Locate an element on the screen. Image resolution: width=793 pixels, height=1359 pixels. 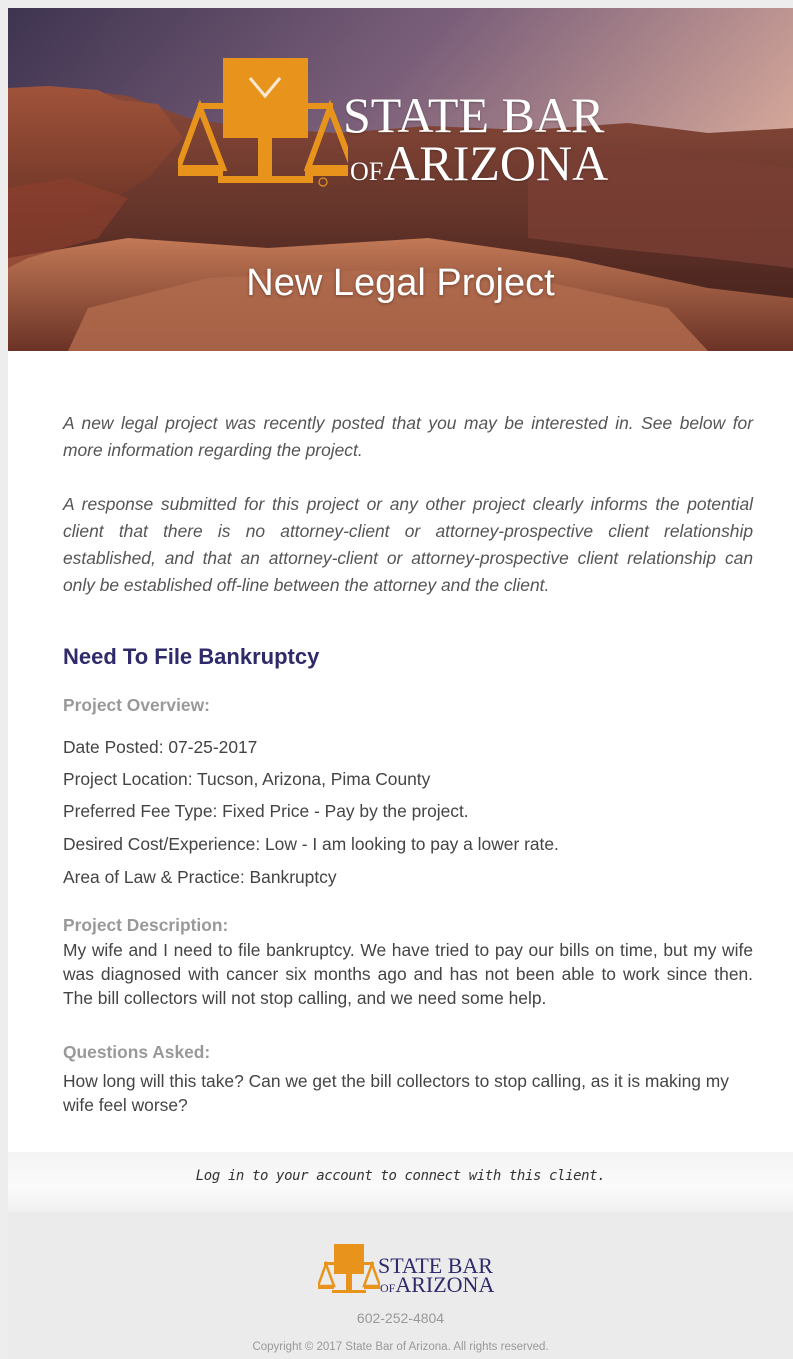
page-title: New Legal Project is located at coordinates (400, 283).